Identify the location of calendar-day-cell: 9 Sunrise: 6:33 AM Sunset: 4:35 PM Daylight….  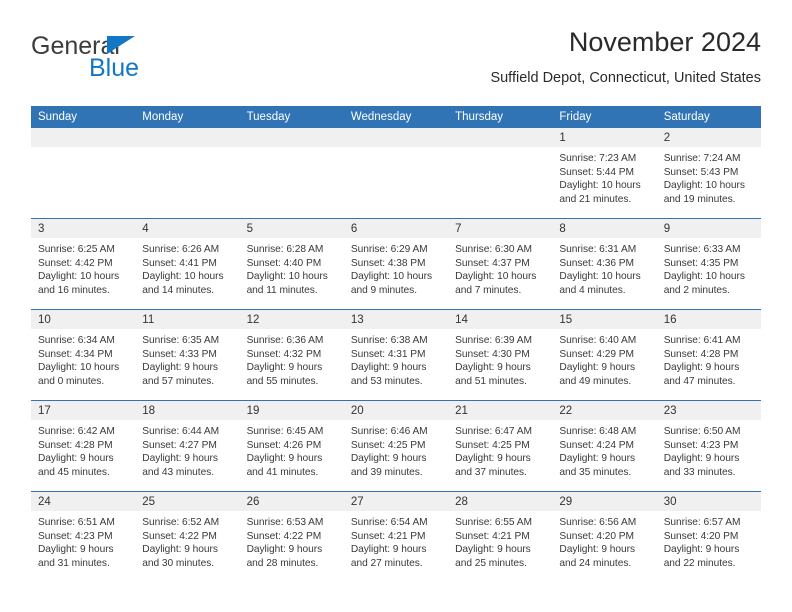
(708, 264).